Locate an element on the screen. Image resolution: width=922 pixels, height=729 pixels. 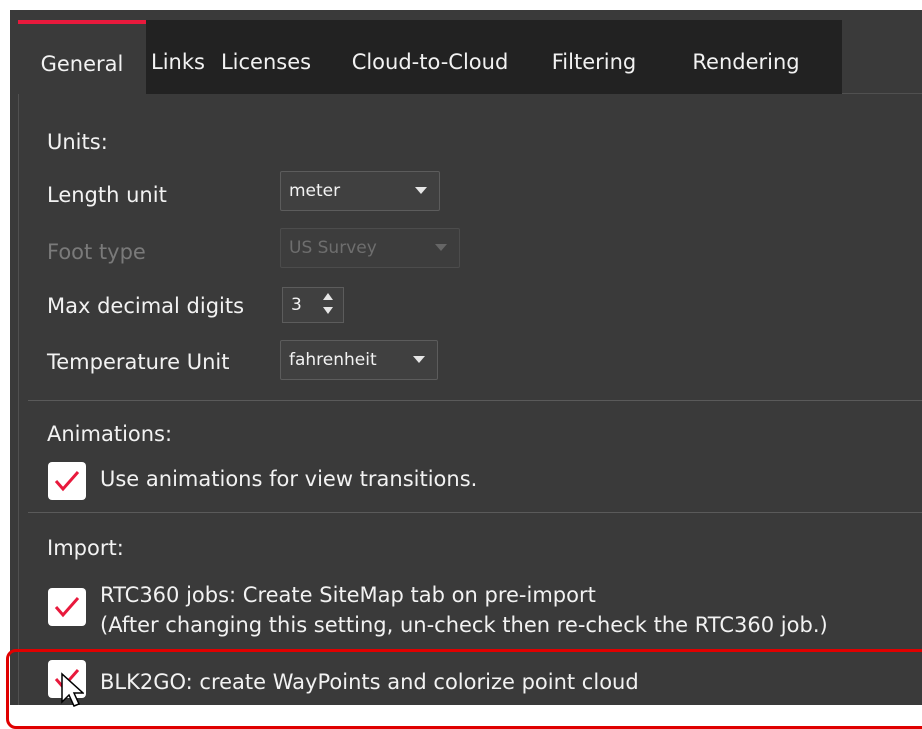
rtc360-sitemap-checkbox is located at coordinates (67, 607).